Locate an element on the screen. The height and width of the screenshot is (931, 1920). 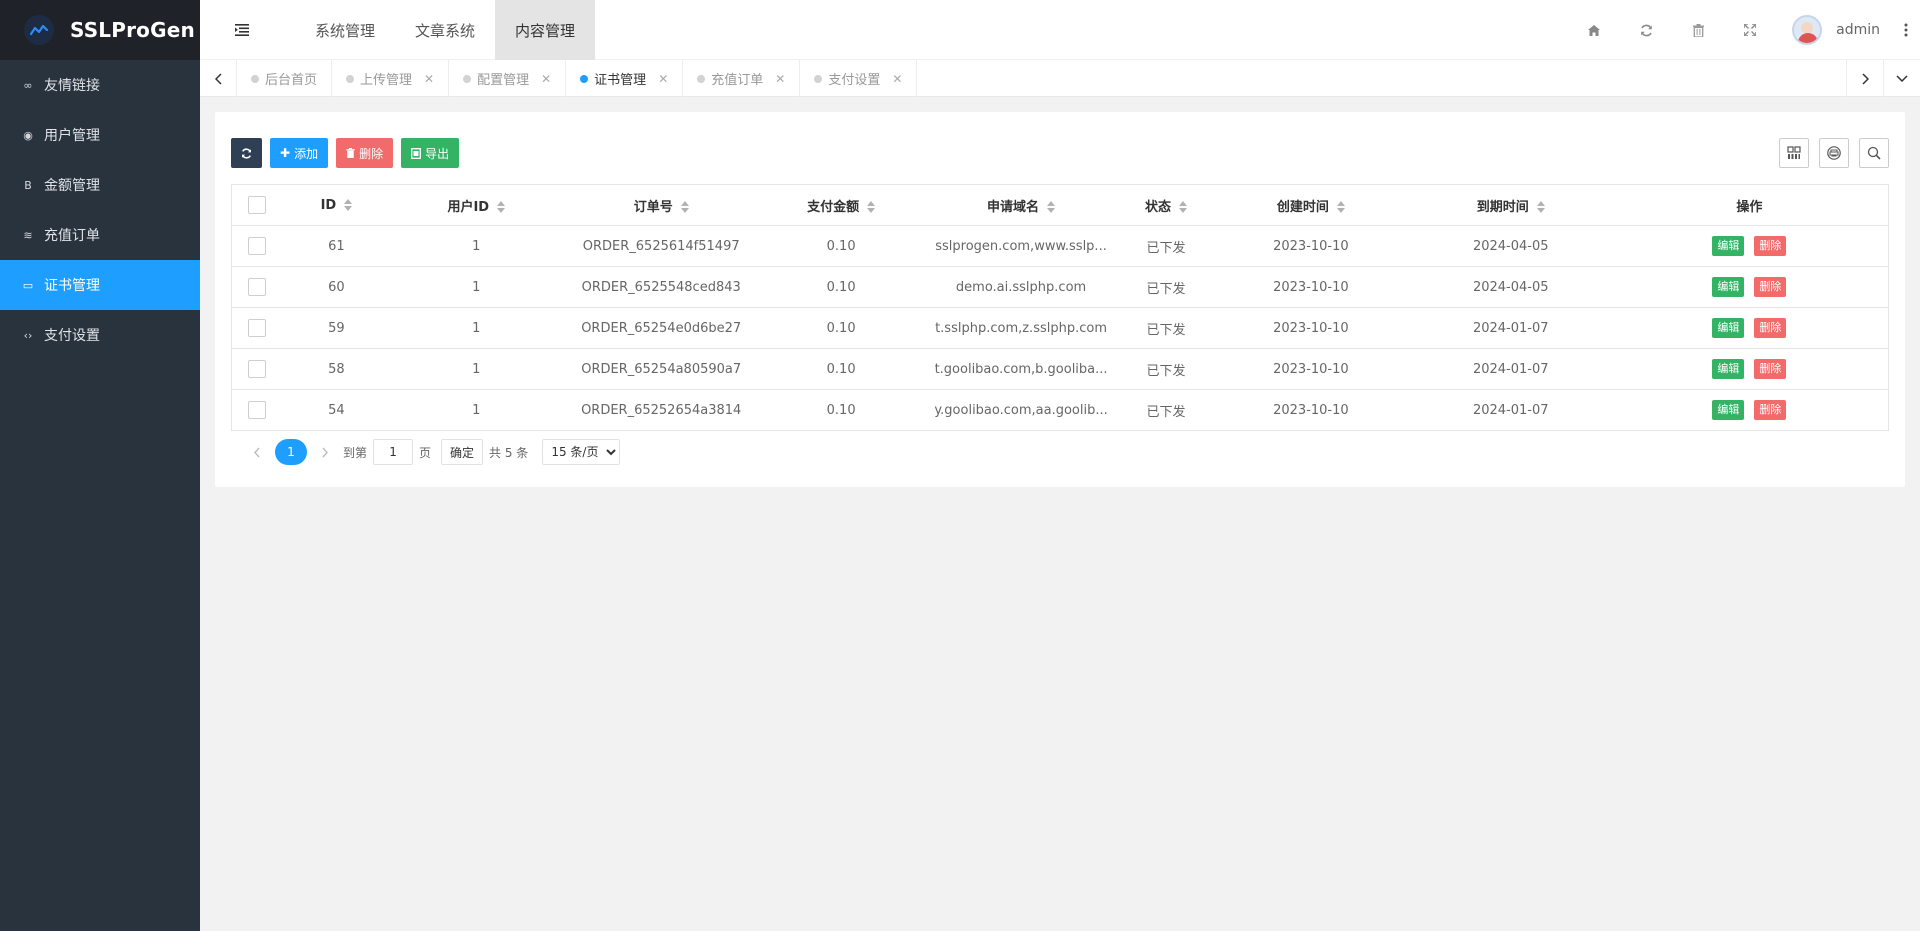
cell-expires: 2024-01-07 is located at coordinates (1510, 369).